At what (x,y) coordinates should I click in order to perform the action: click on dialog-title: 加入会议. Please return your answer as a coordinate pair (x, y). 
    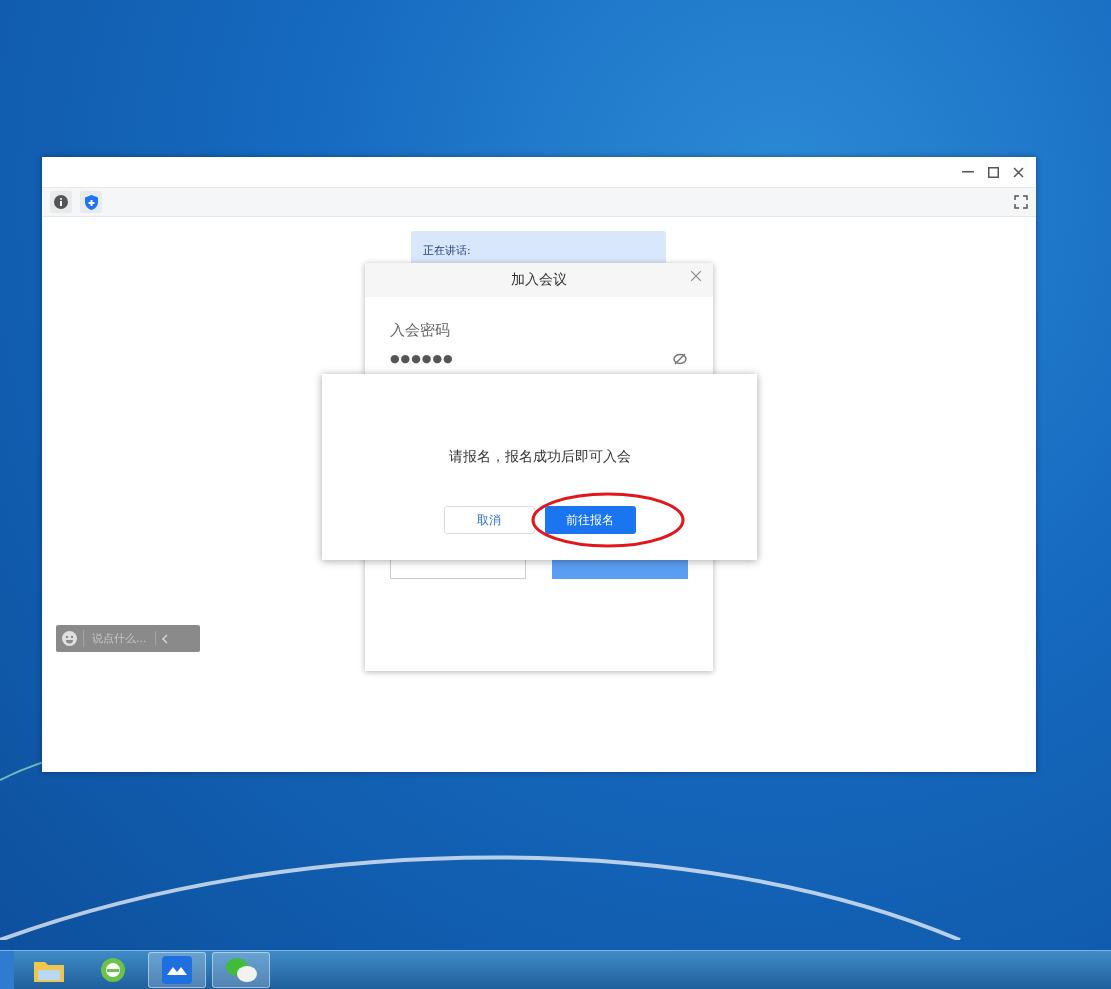
    Looking at the image, I should click on (539, 280).